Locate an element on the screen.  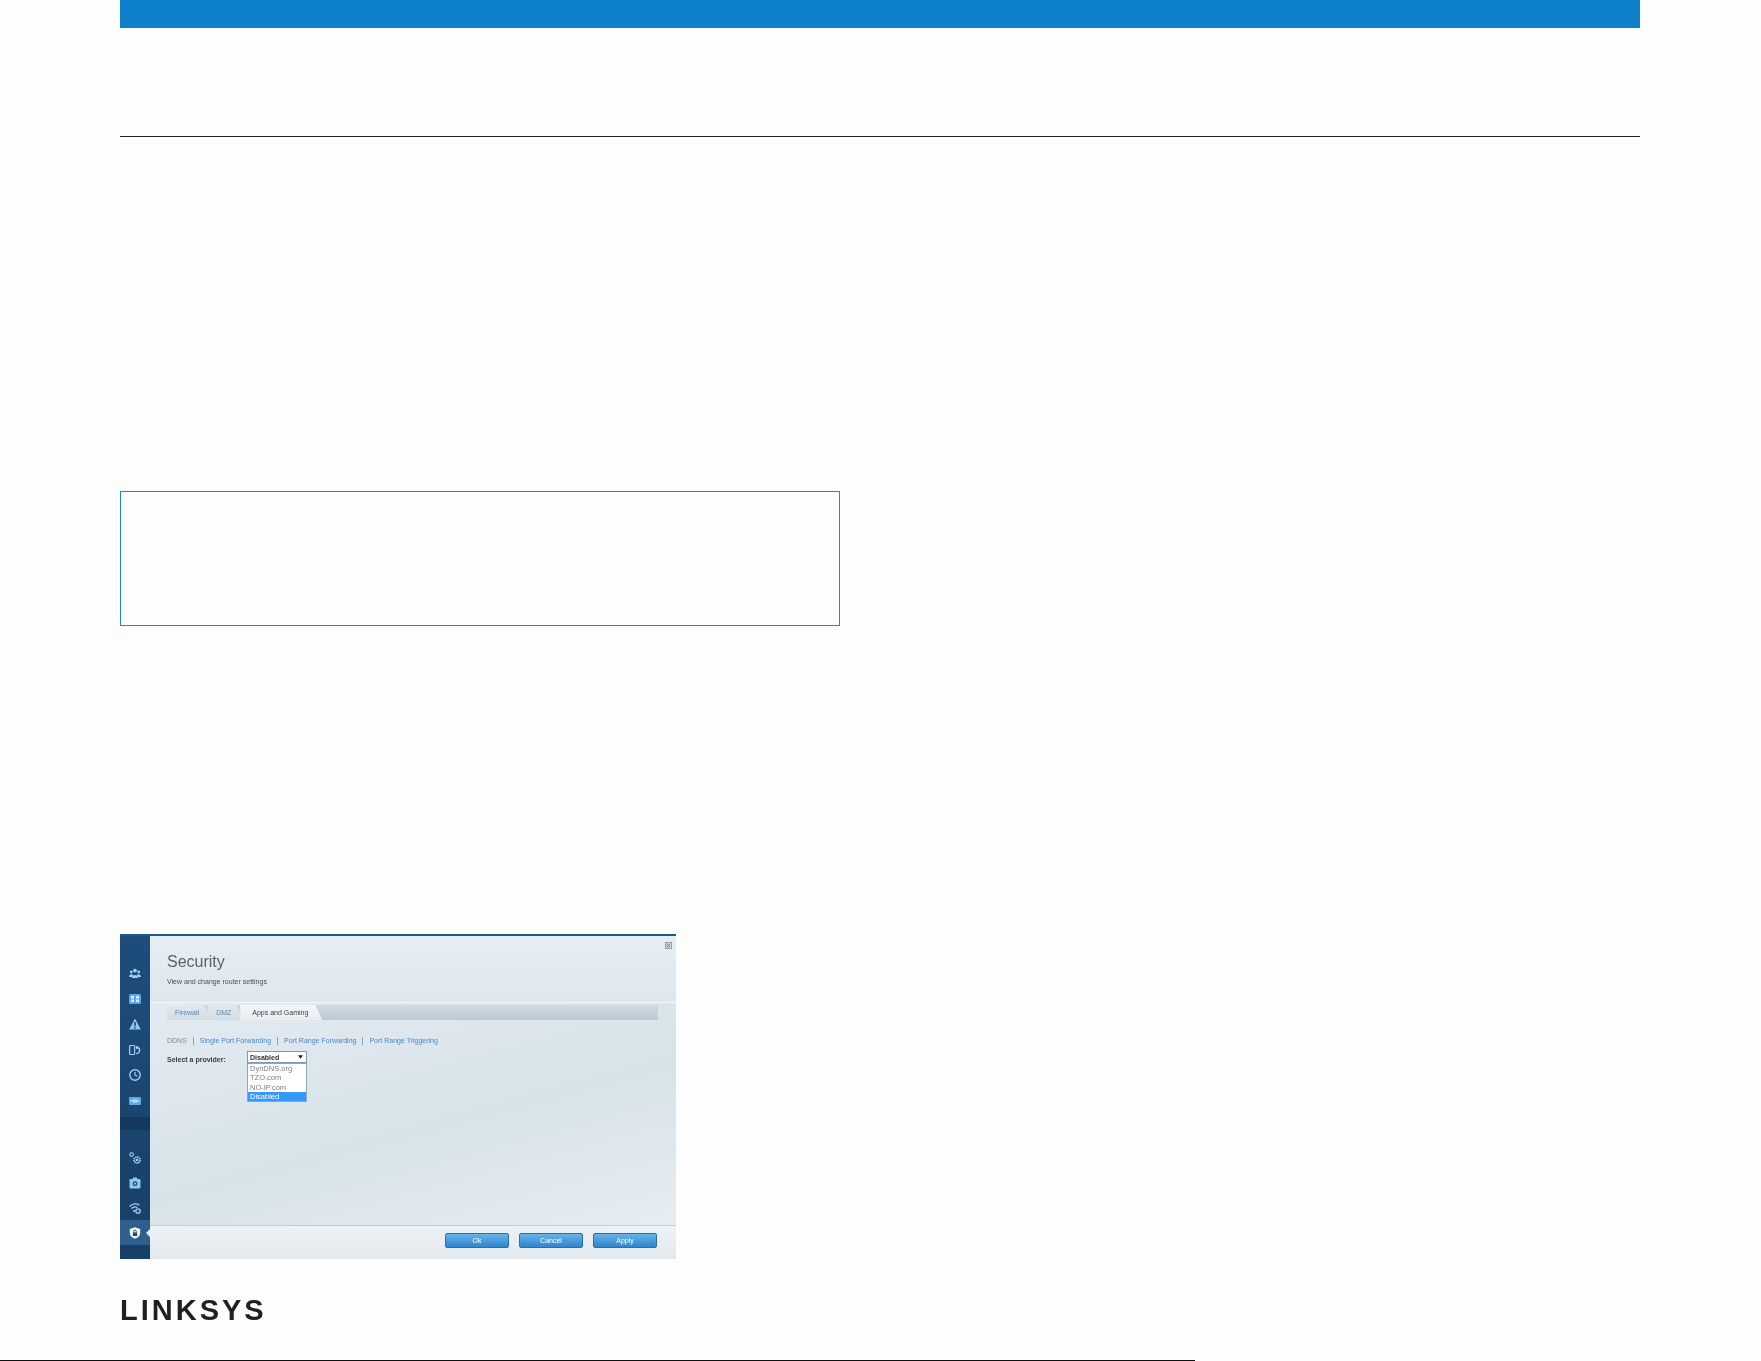
sidebar-item is located at coordinates (135, 1233).